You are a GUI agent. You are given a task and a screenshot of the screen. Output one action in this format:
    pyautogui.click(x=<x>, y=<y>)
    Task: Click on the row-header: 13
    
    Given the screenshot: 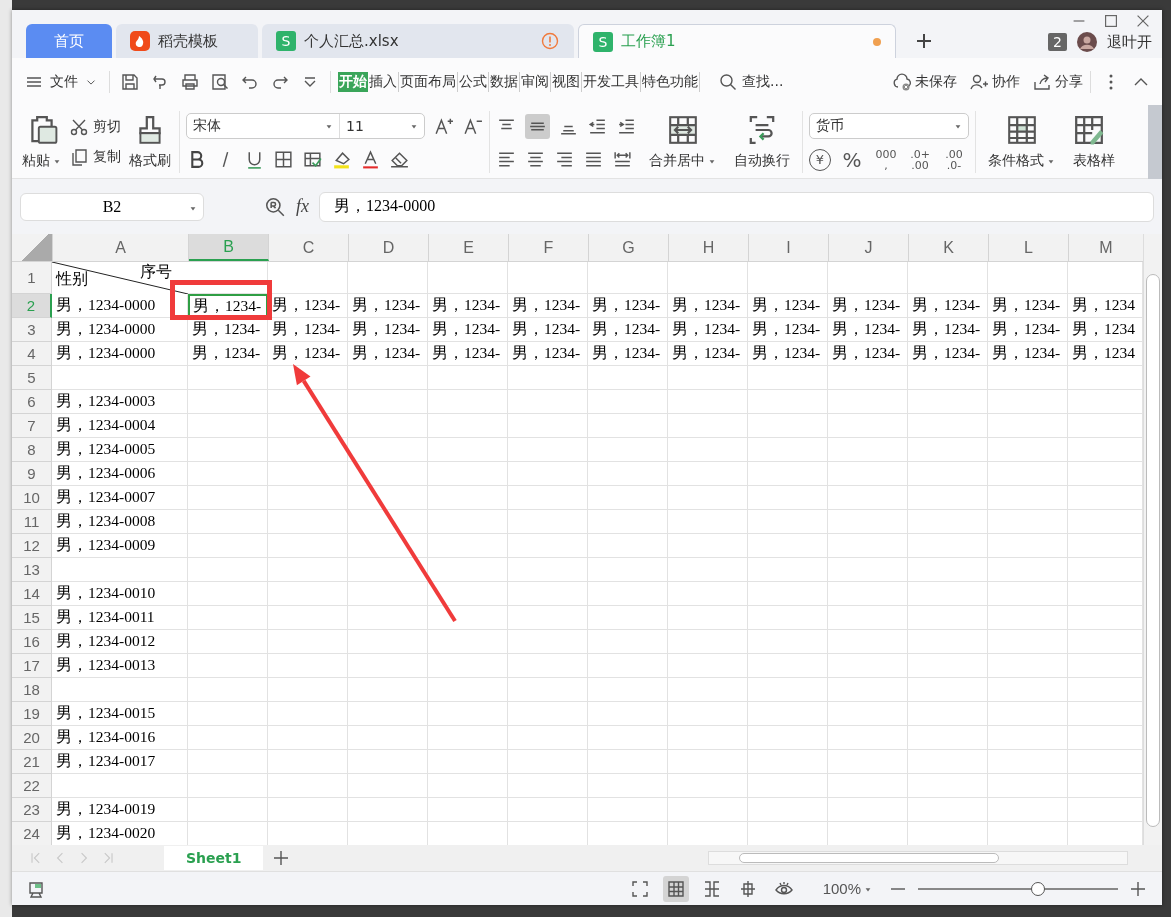 What is the action you would take?
    pyautogui.click(x=32, y=570)
    